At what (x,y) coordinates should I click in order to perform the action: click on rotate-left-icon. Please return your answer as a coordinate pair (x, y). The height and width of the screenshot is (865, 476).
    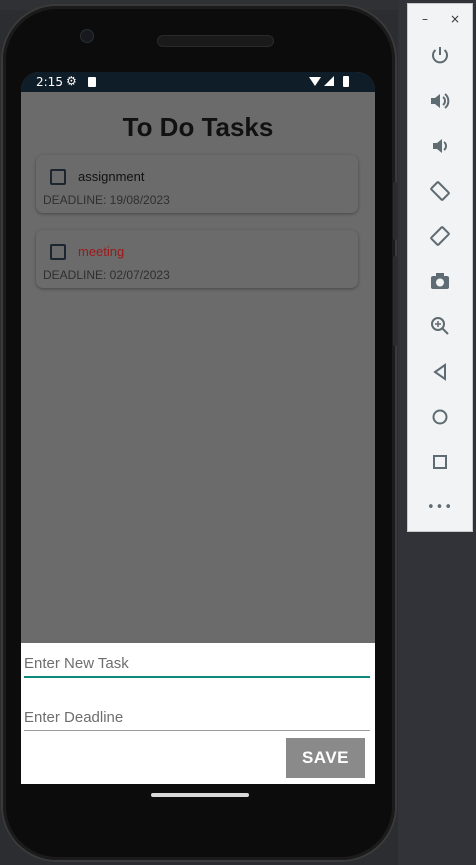
    Looking at the image, I should click on (440, 191).